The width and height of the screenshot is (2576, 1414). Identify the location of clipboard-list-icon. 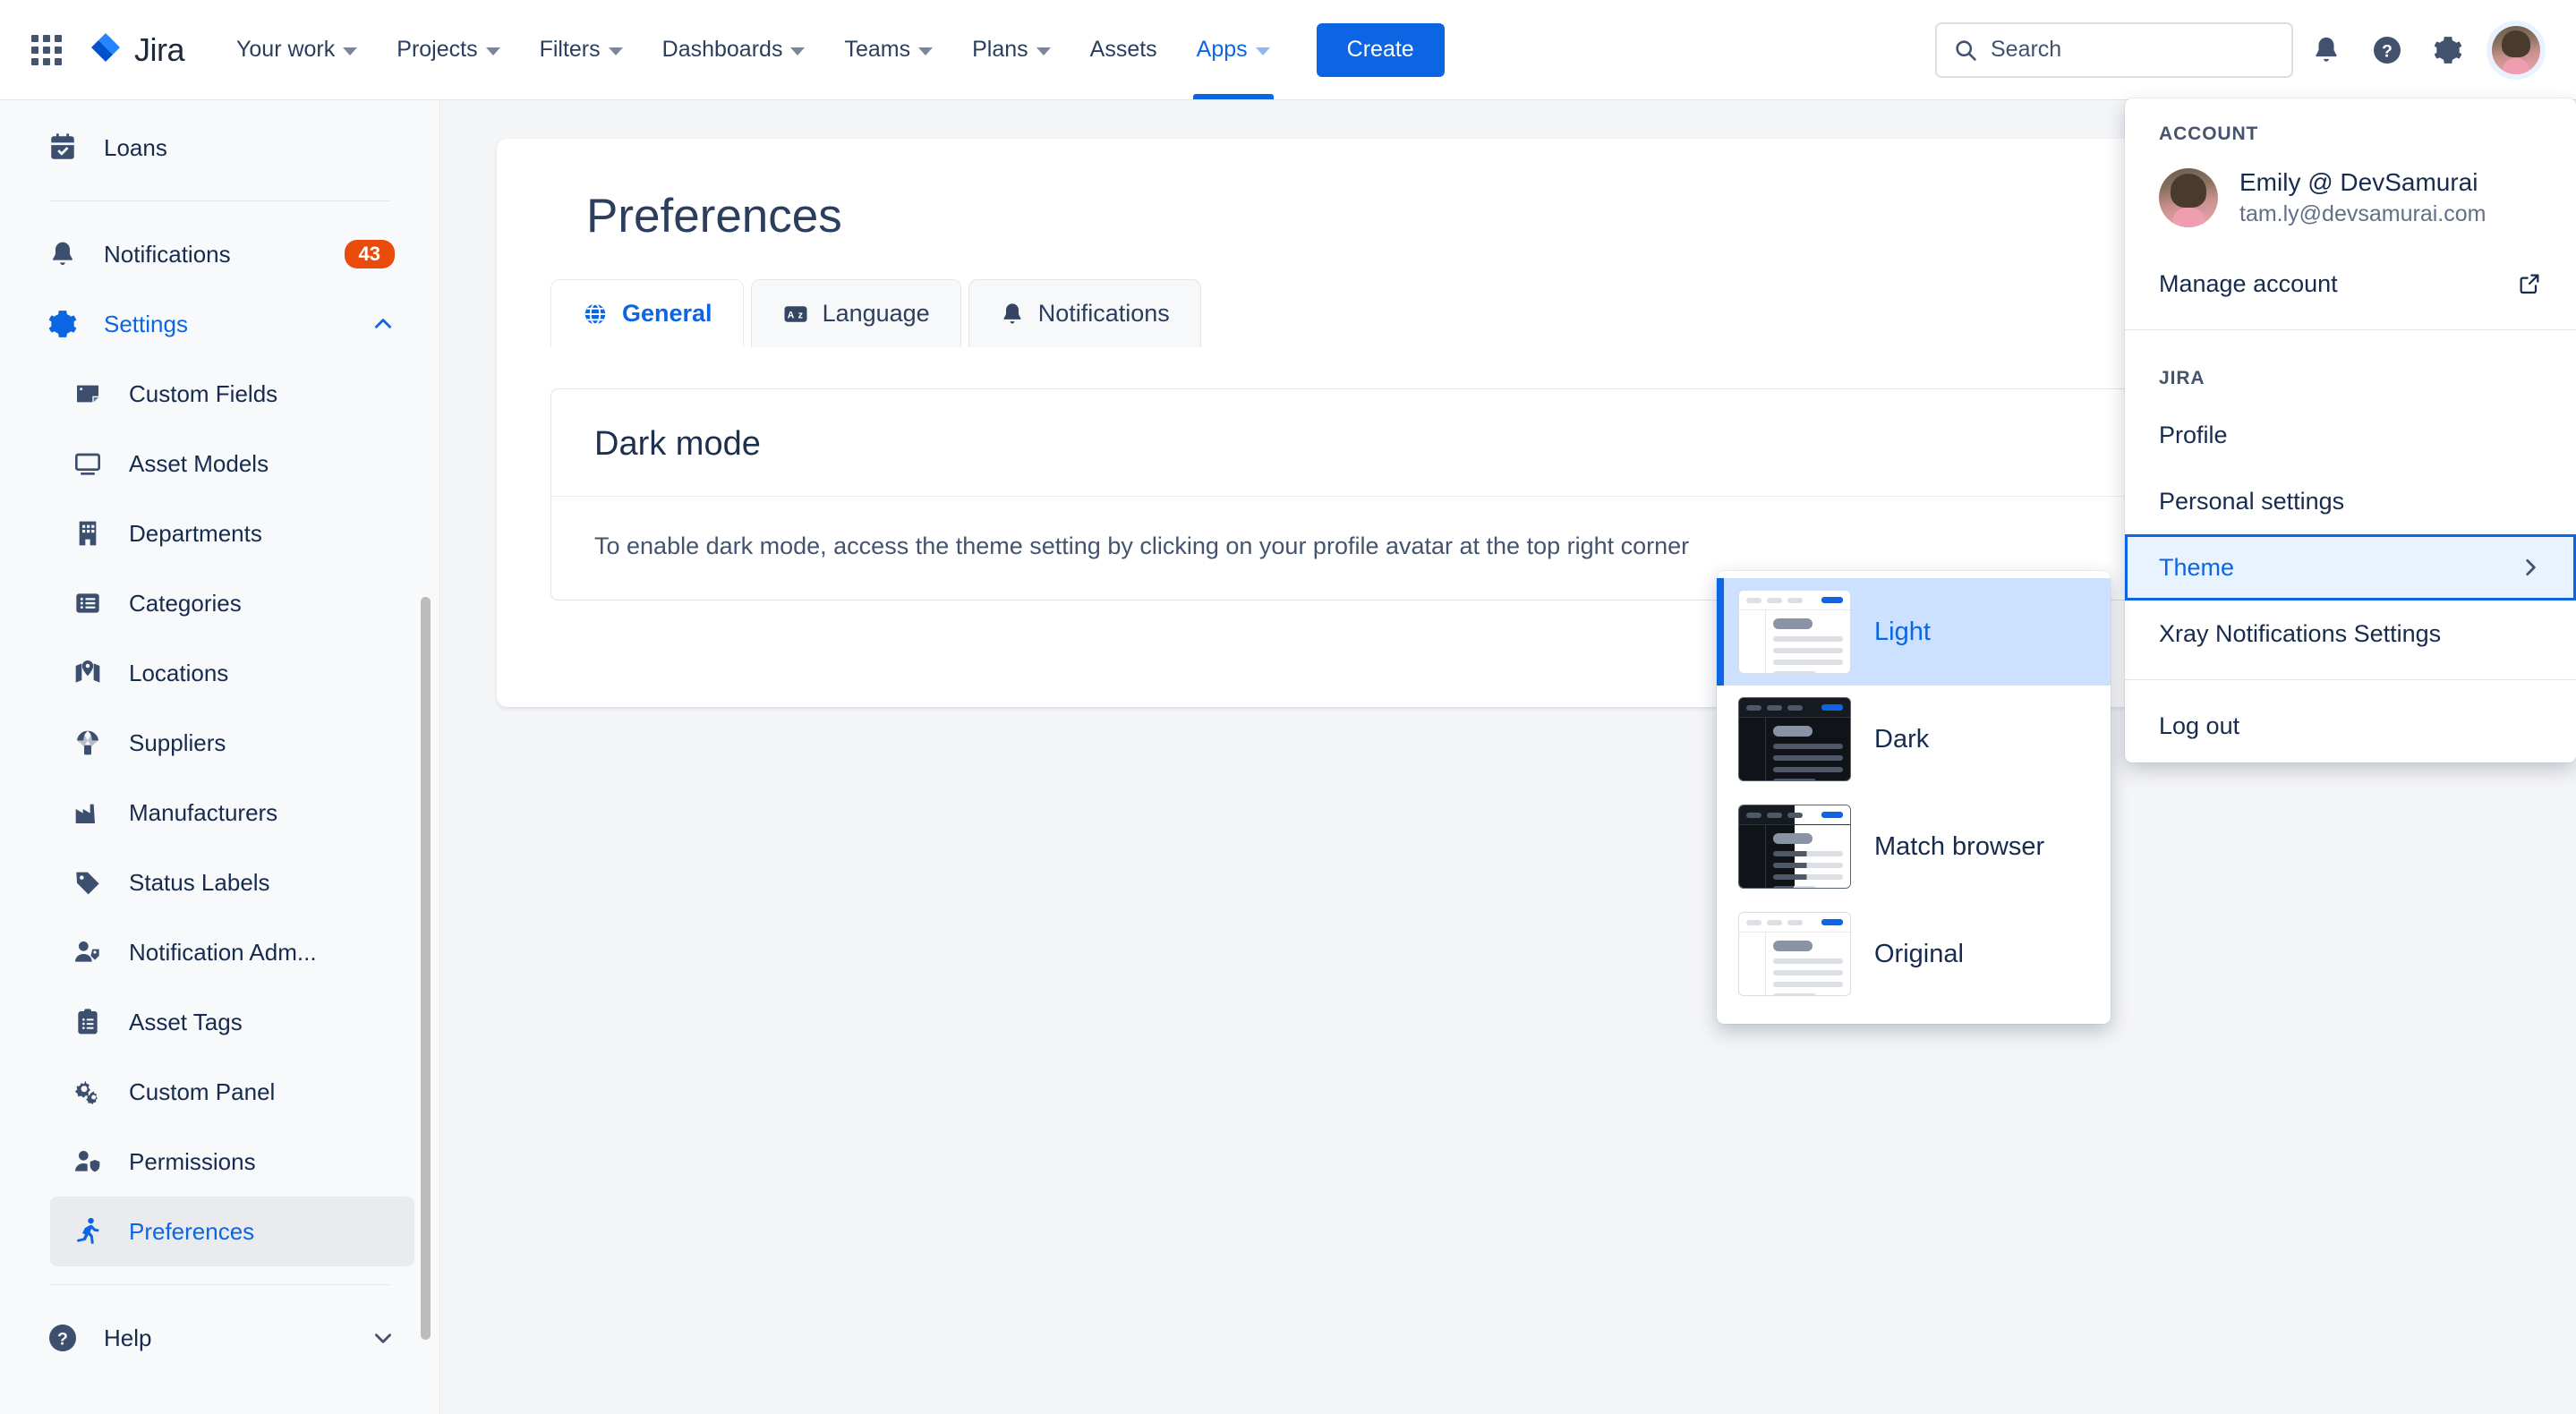
(88, 1022).